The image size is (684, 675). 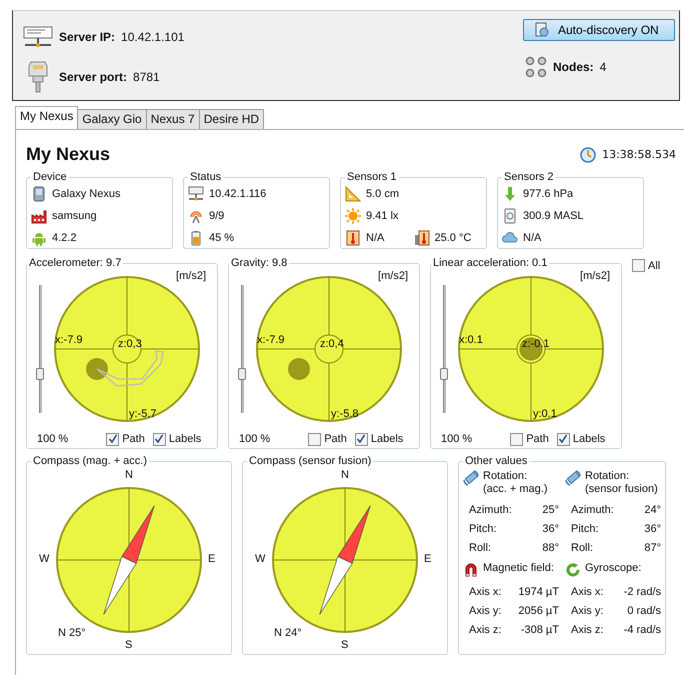 What do you see at coordinates (539, 630) in the screenshot?
I see `value: -308 µT` at bounding box center [539, 630].